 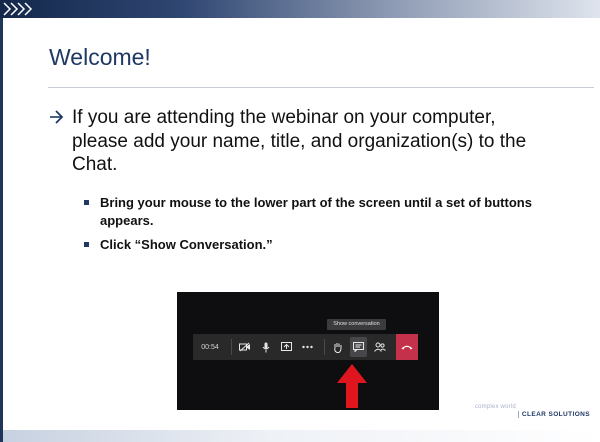 What do you see at coordinates (100, 57) in the screenshot?
I see `slide-title: Welcome!` at bounding box center [100, 57].